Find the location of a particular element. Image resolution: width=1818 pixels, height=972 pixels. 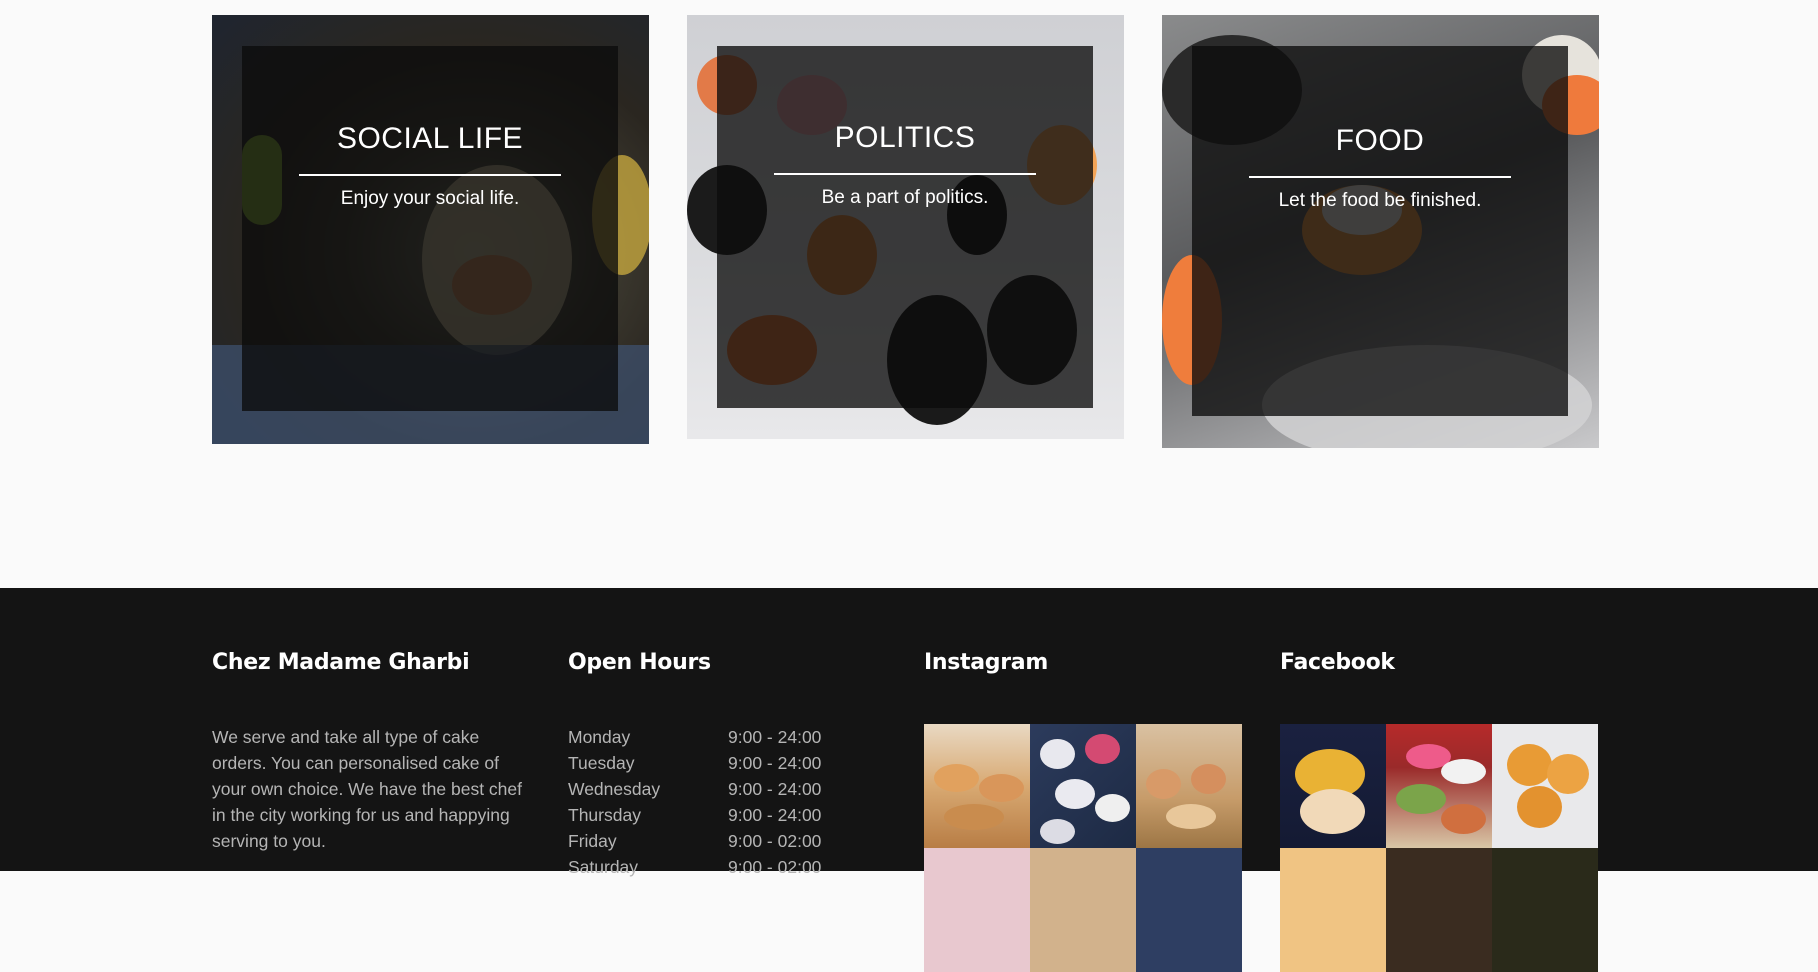

politics-overlay: POLITICS Be a part of politics. is located at coordinates (905, 227).